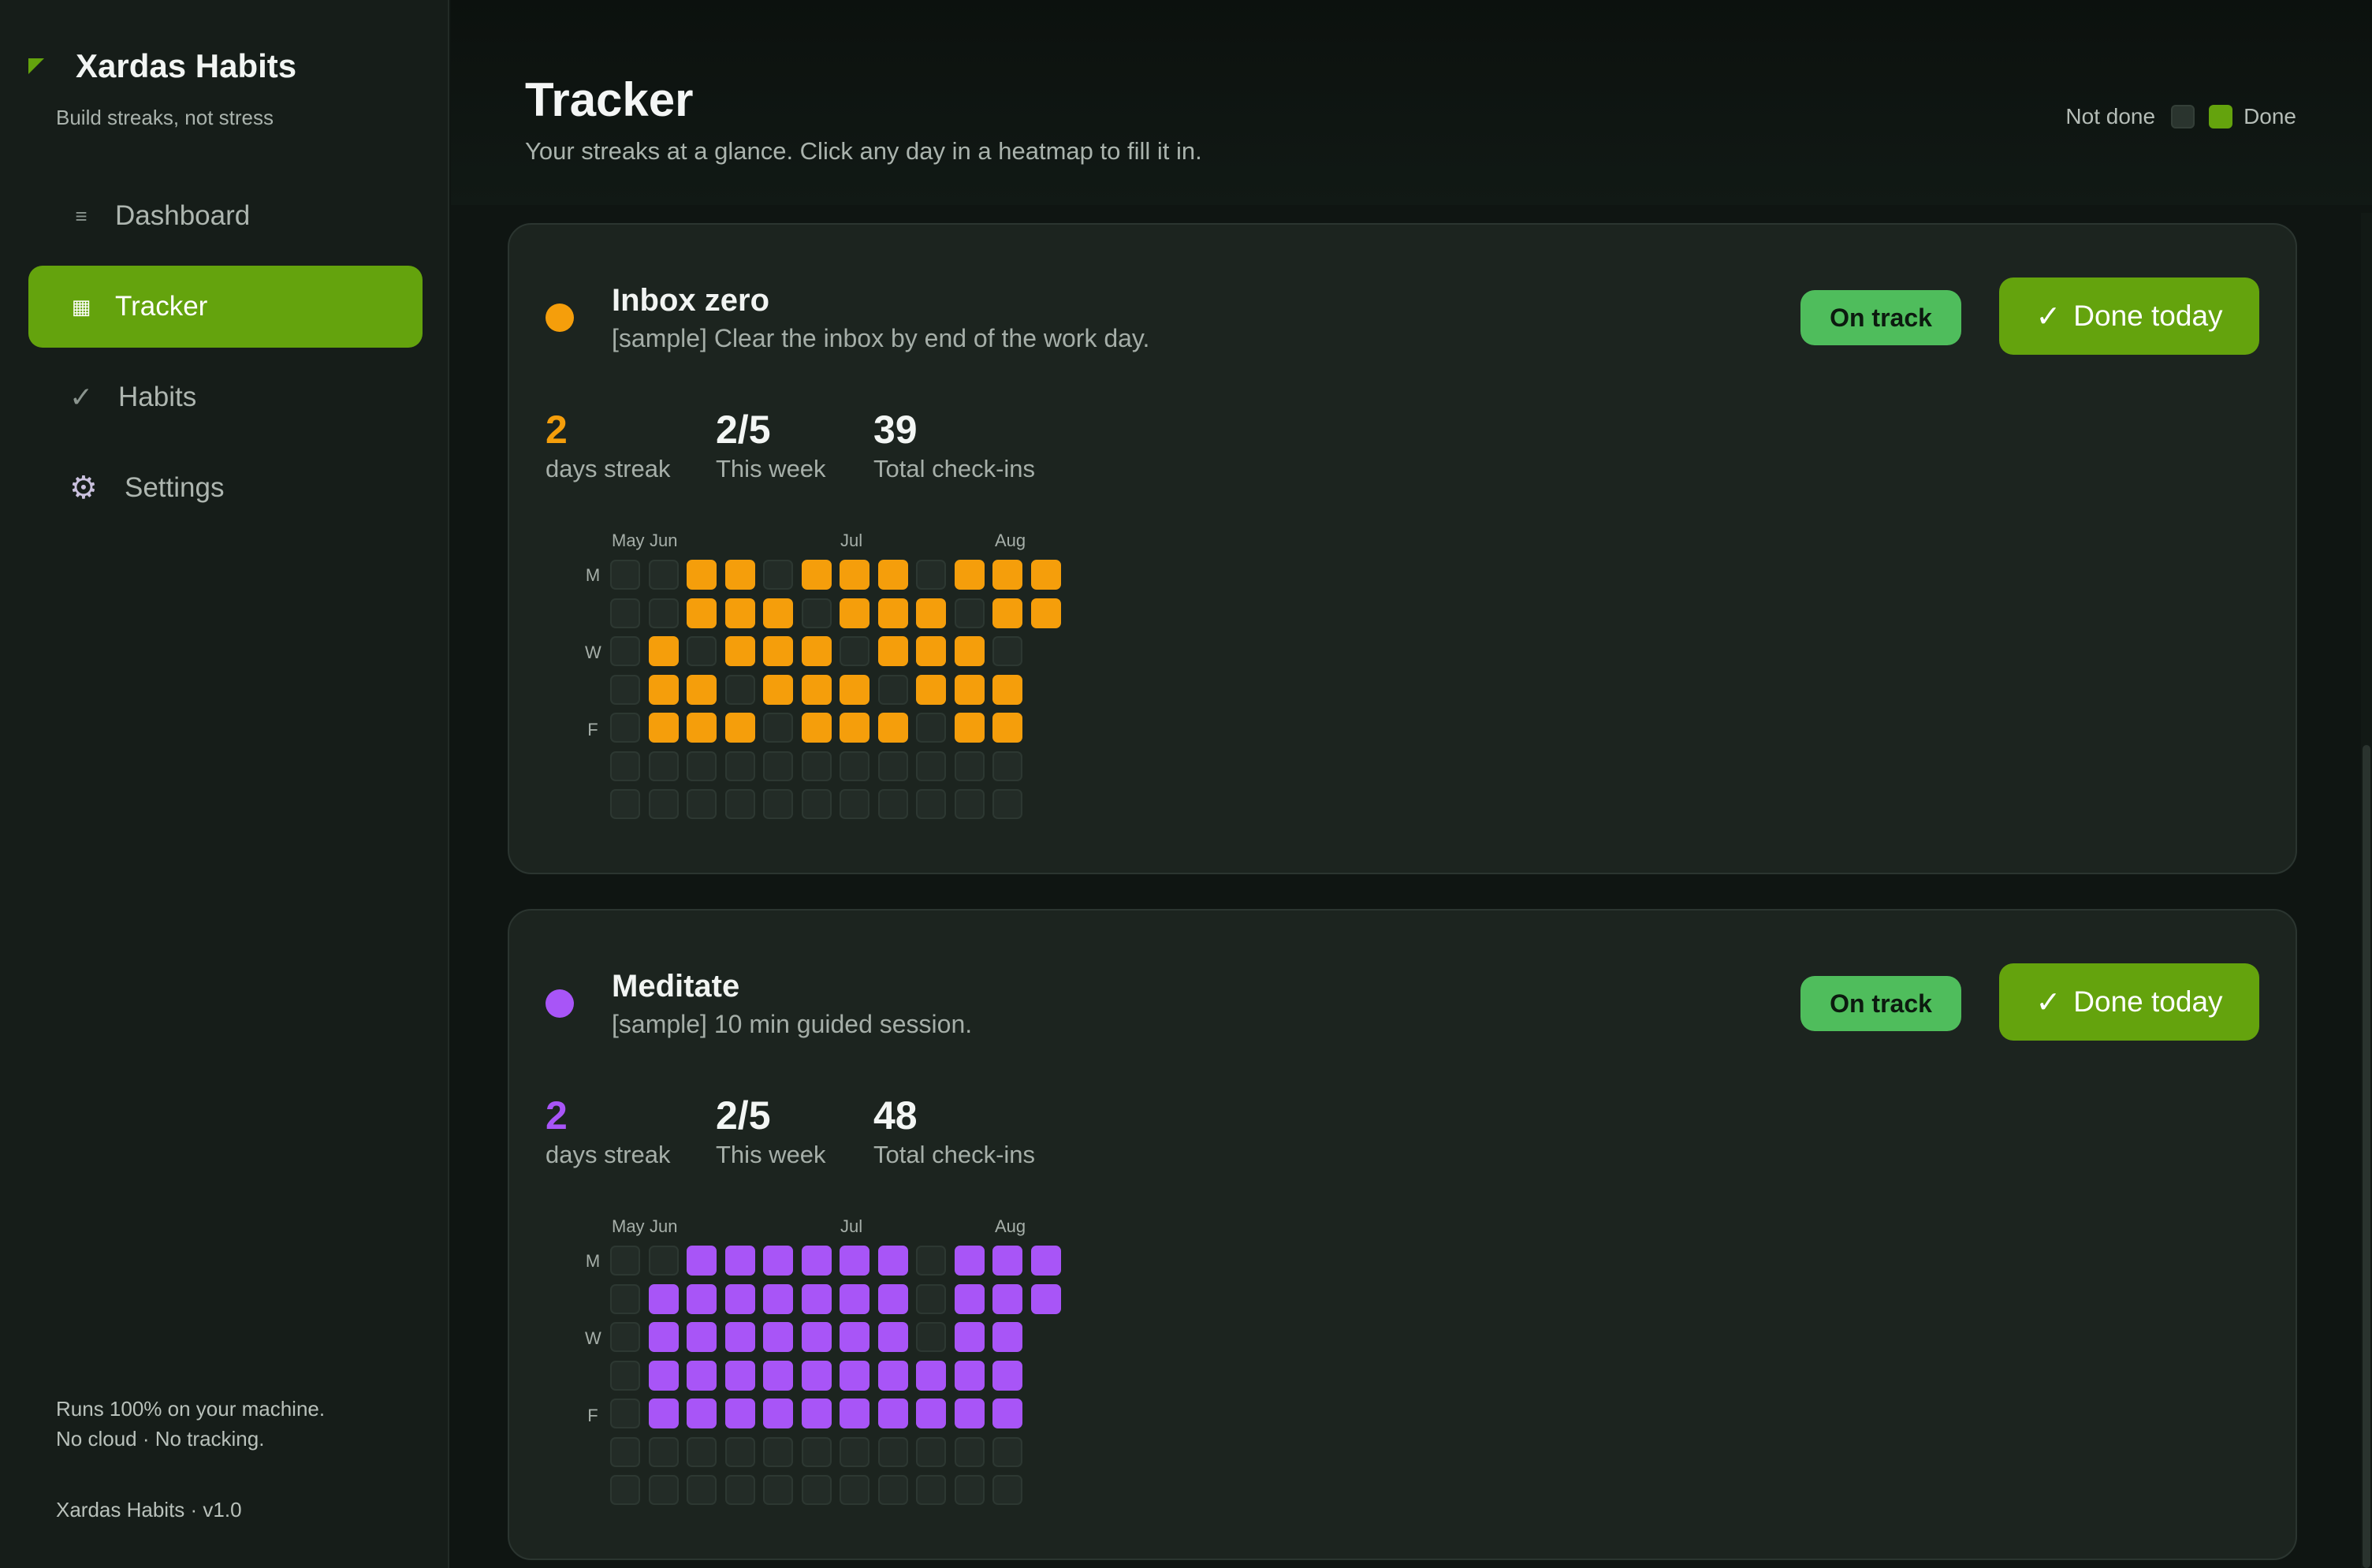 The image size is (2372, 1568). I want to click on sidebar-item-dashboard: ≡ Dashboard, so click(225, 216).